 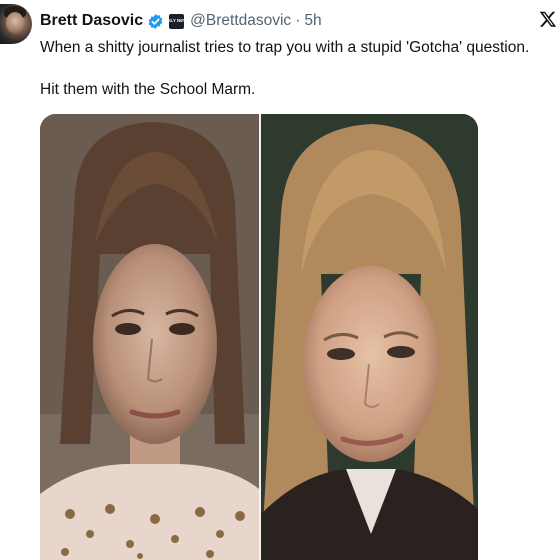 I want to click on tweet-text-line2: Hit them with the School Marm., so click(x=148, y=89).